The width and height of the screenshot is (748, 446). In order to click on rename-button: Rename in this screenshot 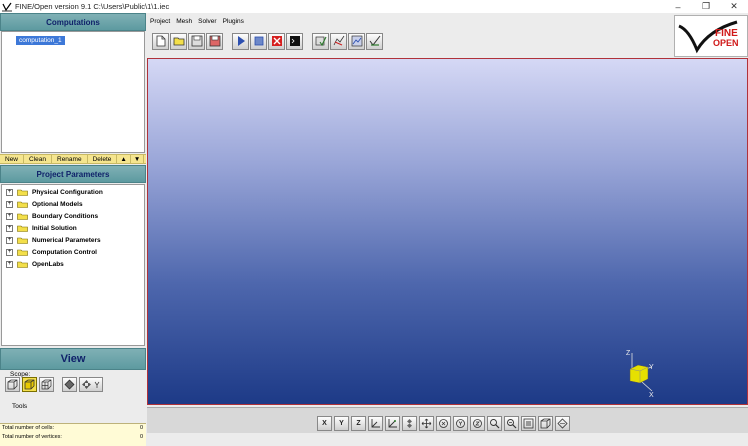, I will do `click(70, 159)`.